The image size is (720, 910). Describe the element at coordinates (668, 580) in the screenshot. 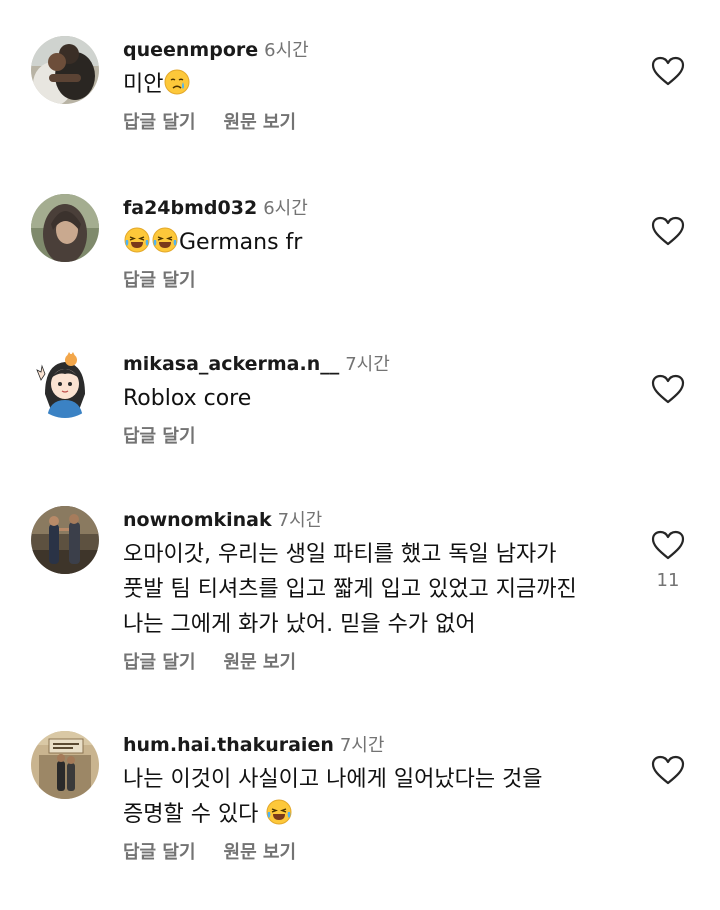

I see `like-count: 11` at that location.